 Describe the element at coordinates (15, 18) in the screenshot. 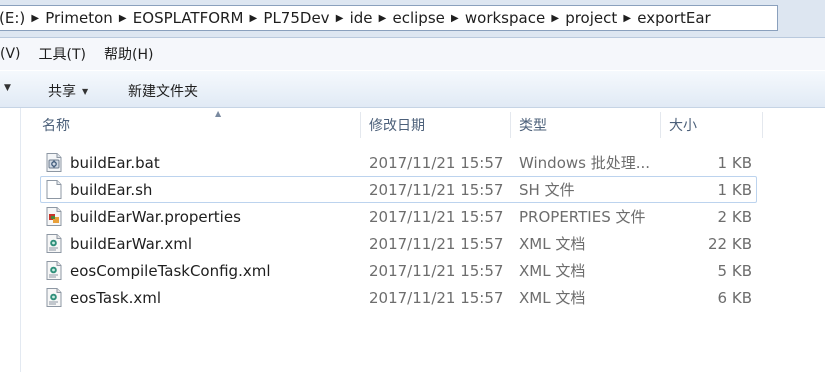

I see `breadcrumb-drive: (E:)` at that location.